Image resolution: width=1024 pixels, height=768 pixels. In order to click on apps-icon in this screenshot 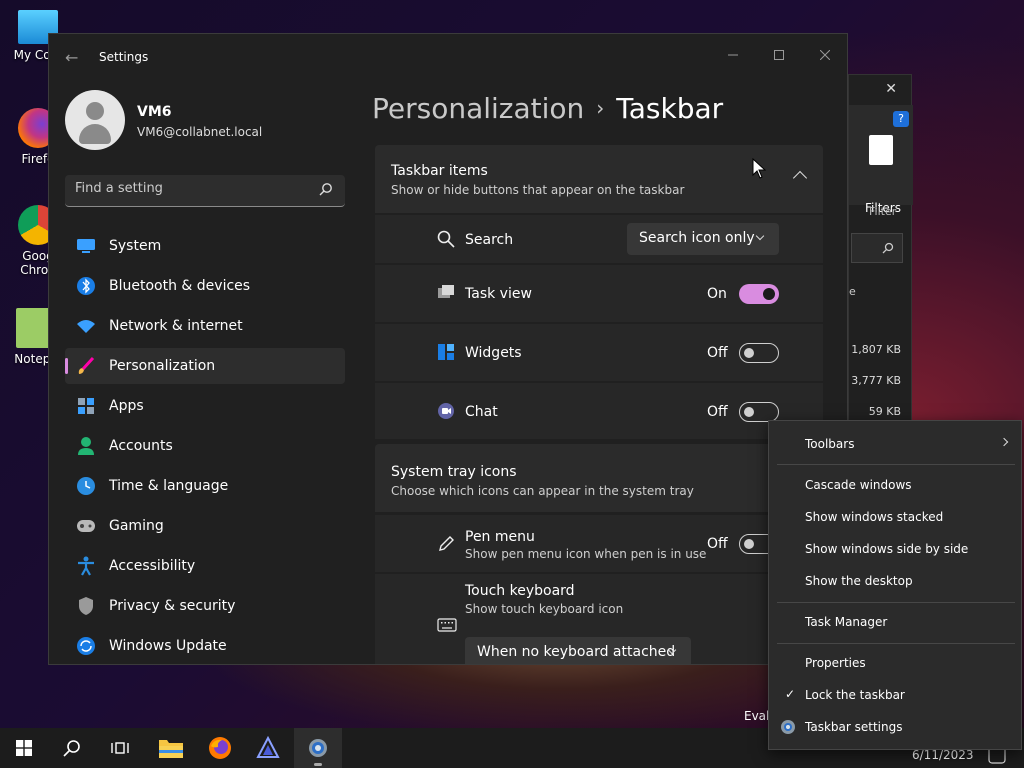, I will do `click(86, 406)`.